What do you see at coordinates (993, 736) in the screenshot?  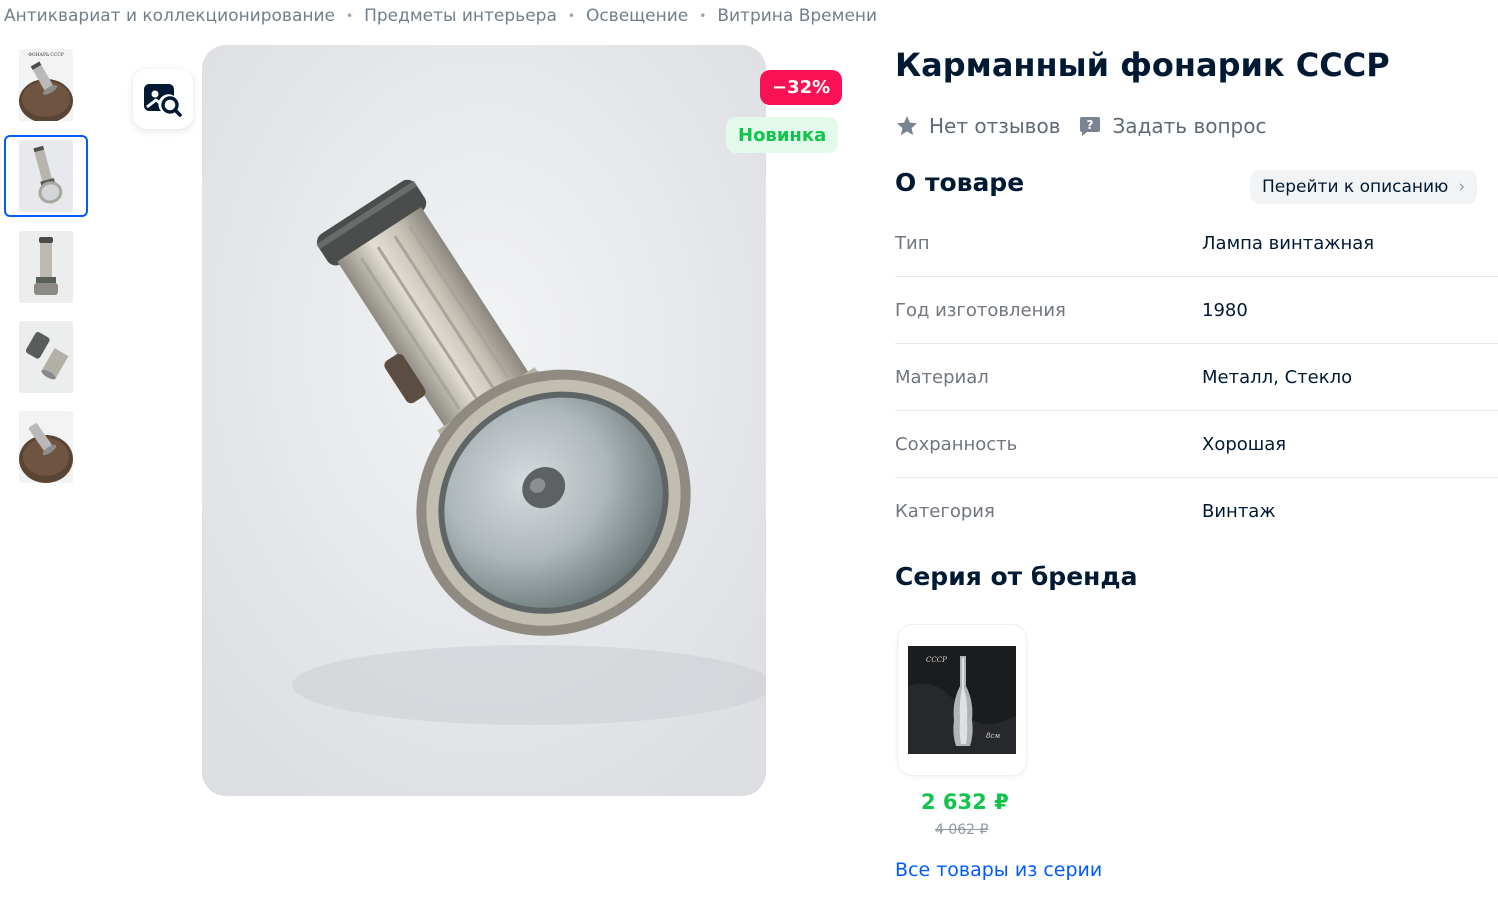 I see `series-image-label-bottom: 8см` at bounding box center [993, 736].